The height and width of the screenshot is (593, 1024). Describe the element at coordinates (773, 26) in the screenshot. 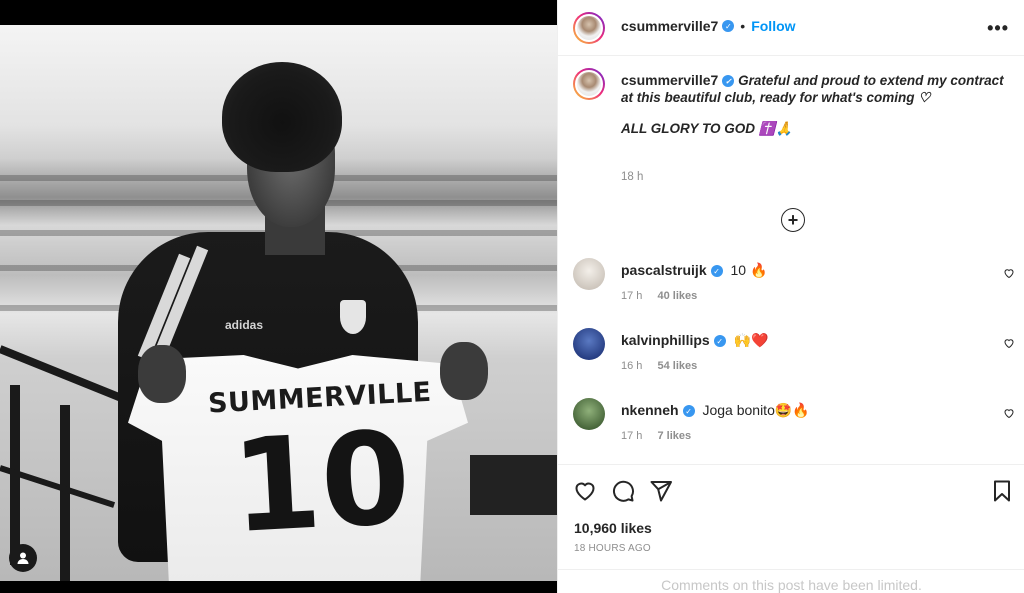

I see `follow-button: Follow` at that location.